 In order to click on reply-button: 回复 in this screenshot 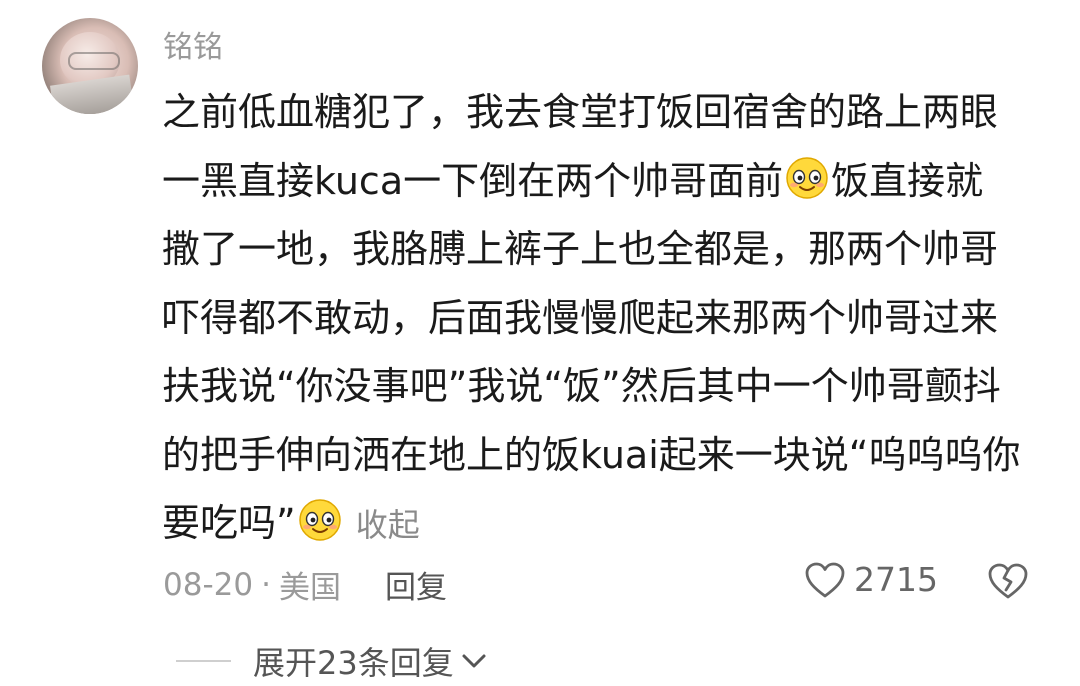, I will do `click(416, 584)`.